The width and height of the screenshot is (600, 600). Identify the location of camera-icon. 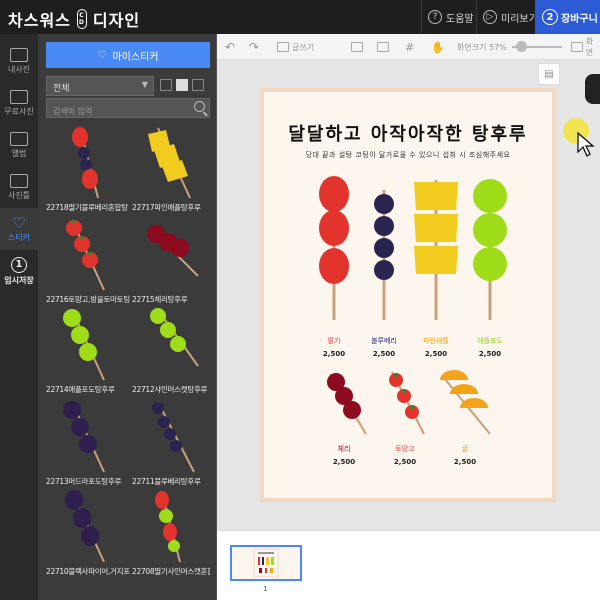
(19, 54).